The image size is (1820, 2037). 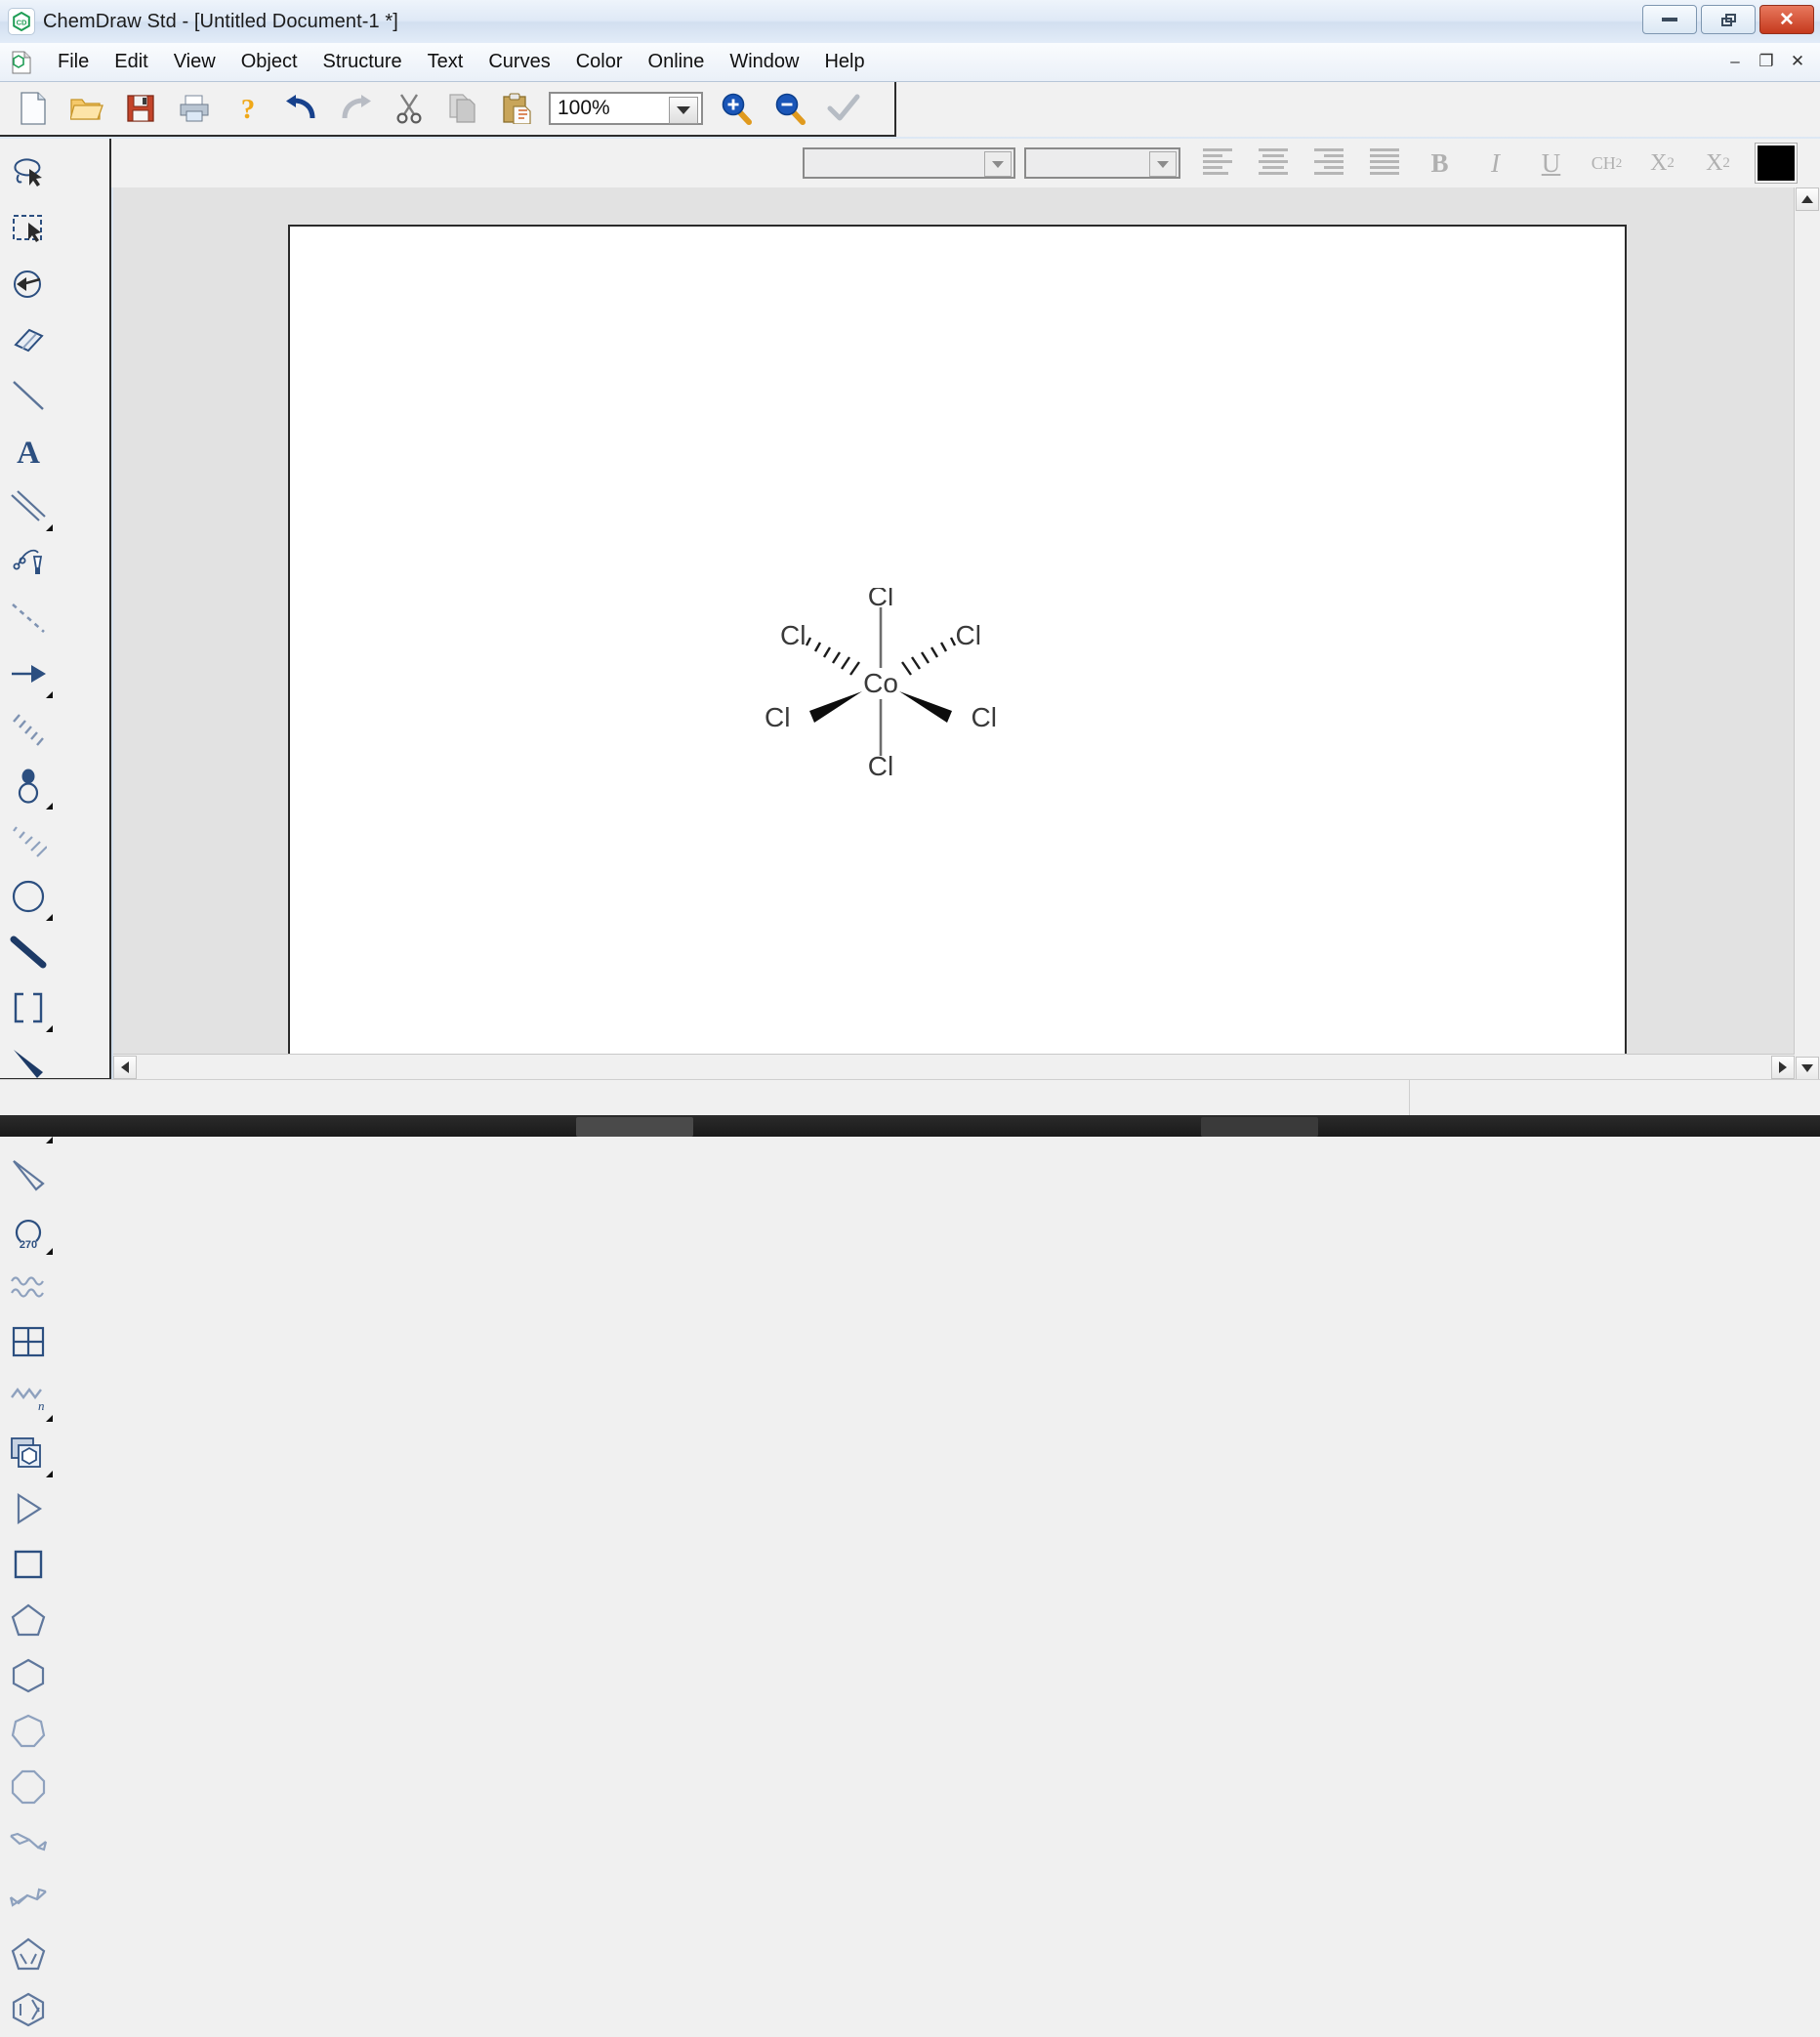 What do you see at coordinates (462, 108) in the screenshot?
I see `copy-button` at bounding box center [462, 108].